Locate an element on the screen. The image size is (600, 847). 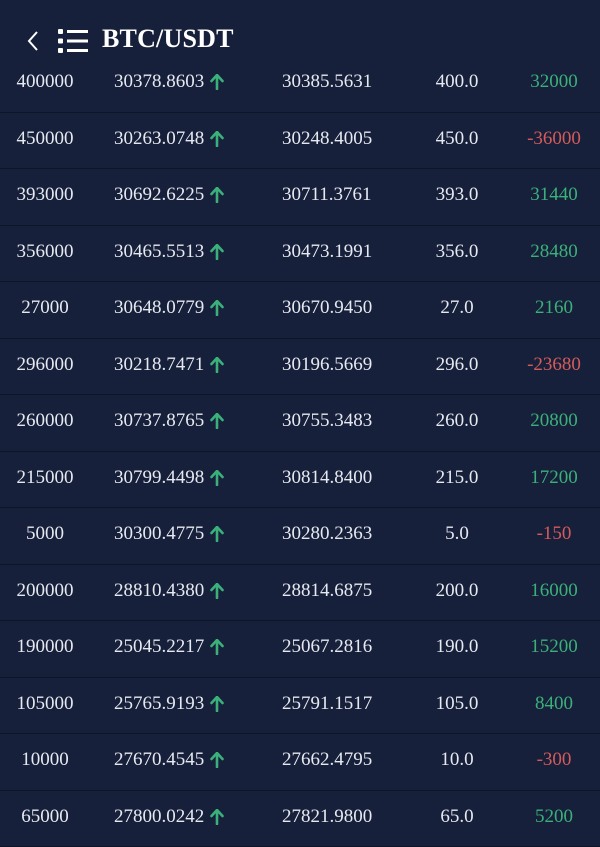
table-row: 35600030465.551330473.1991356.028480 is located at coordinates (300, 254).